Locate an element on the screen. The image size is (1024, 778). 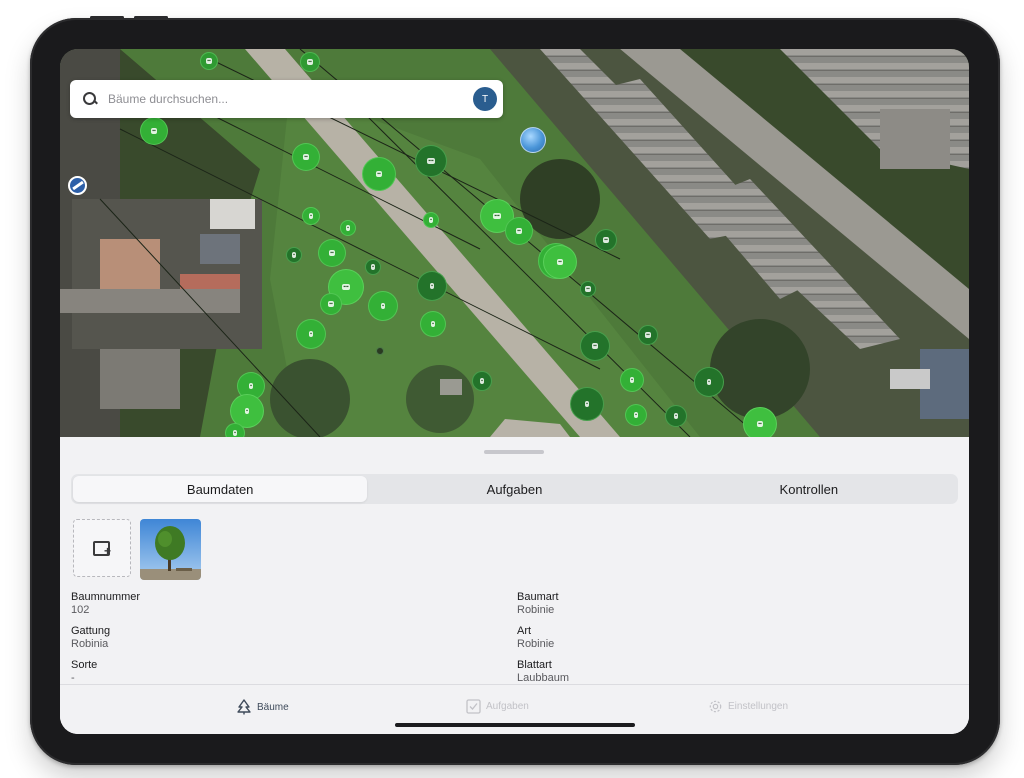
tab-aufgaben-nav: Aufgaben is located at coordinates (497, 706).